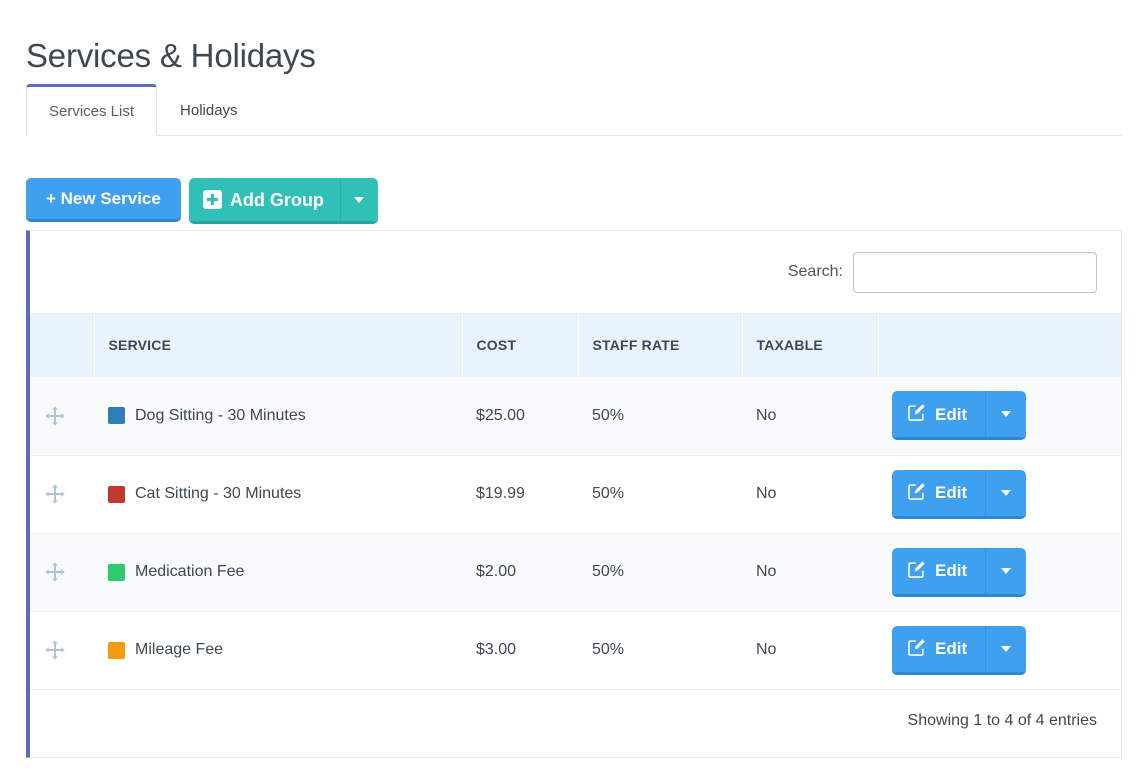 Image resolution: width=1142 pixels, height=768 pixels. Describe the element at coordinates (276, 199) in the screenshot. I see `add-group-label: Add Group` at that location.